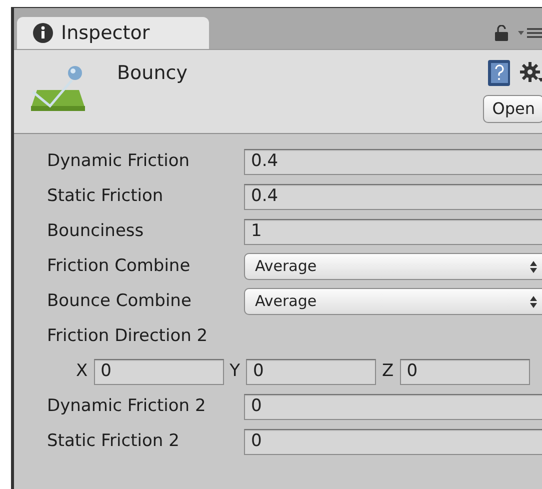  Describe the element at coordinates (501, 33) in the screenshot. I see `lock-icon` at that location.